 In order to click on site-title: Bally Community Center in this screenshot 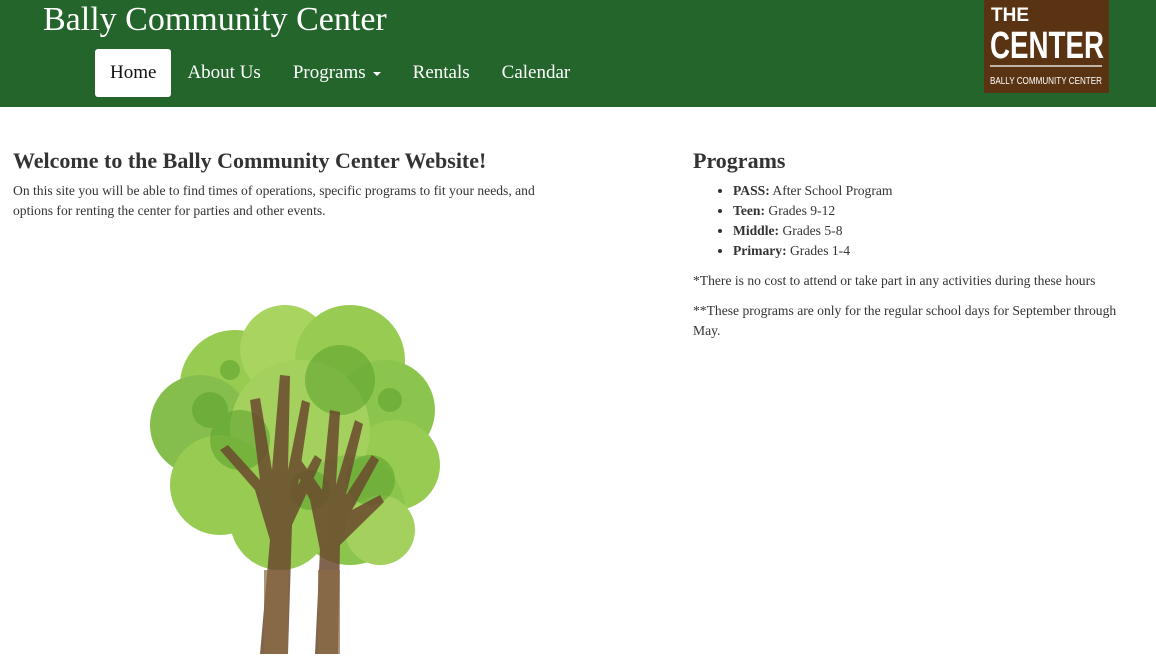, I will do `click(215, 20)`.